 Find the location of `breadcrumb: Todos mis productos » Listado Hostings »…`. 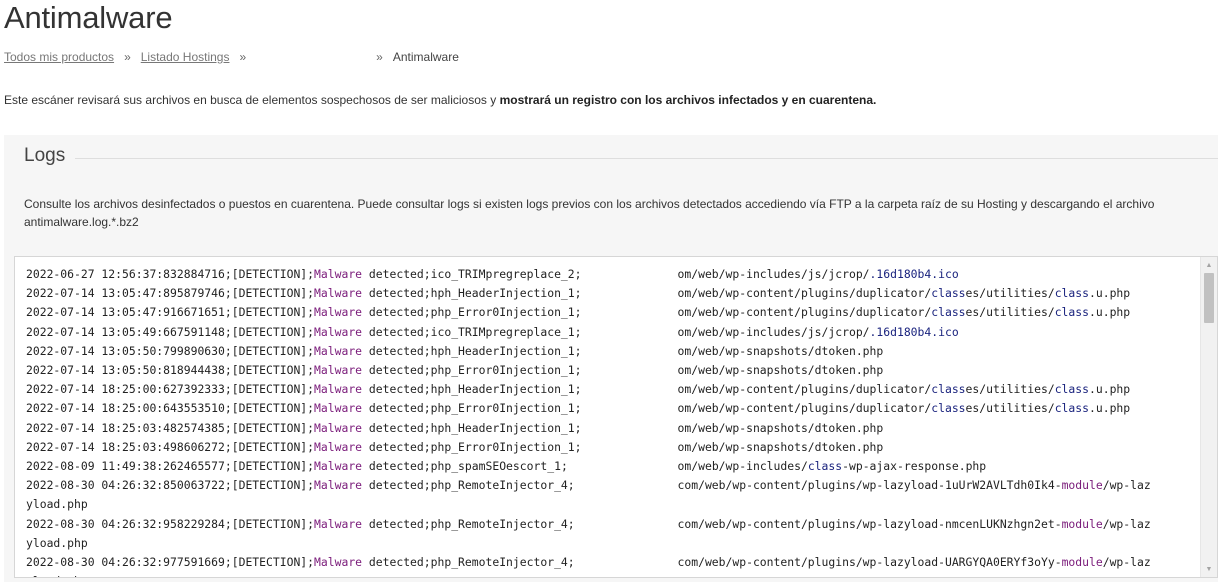

breadcrumb: Todos mis productos » Listado Hostings »… is located at coordinates (231, 57).